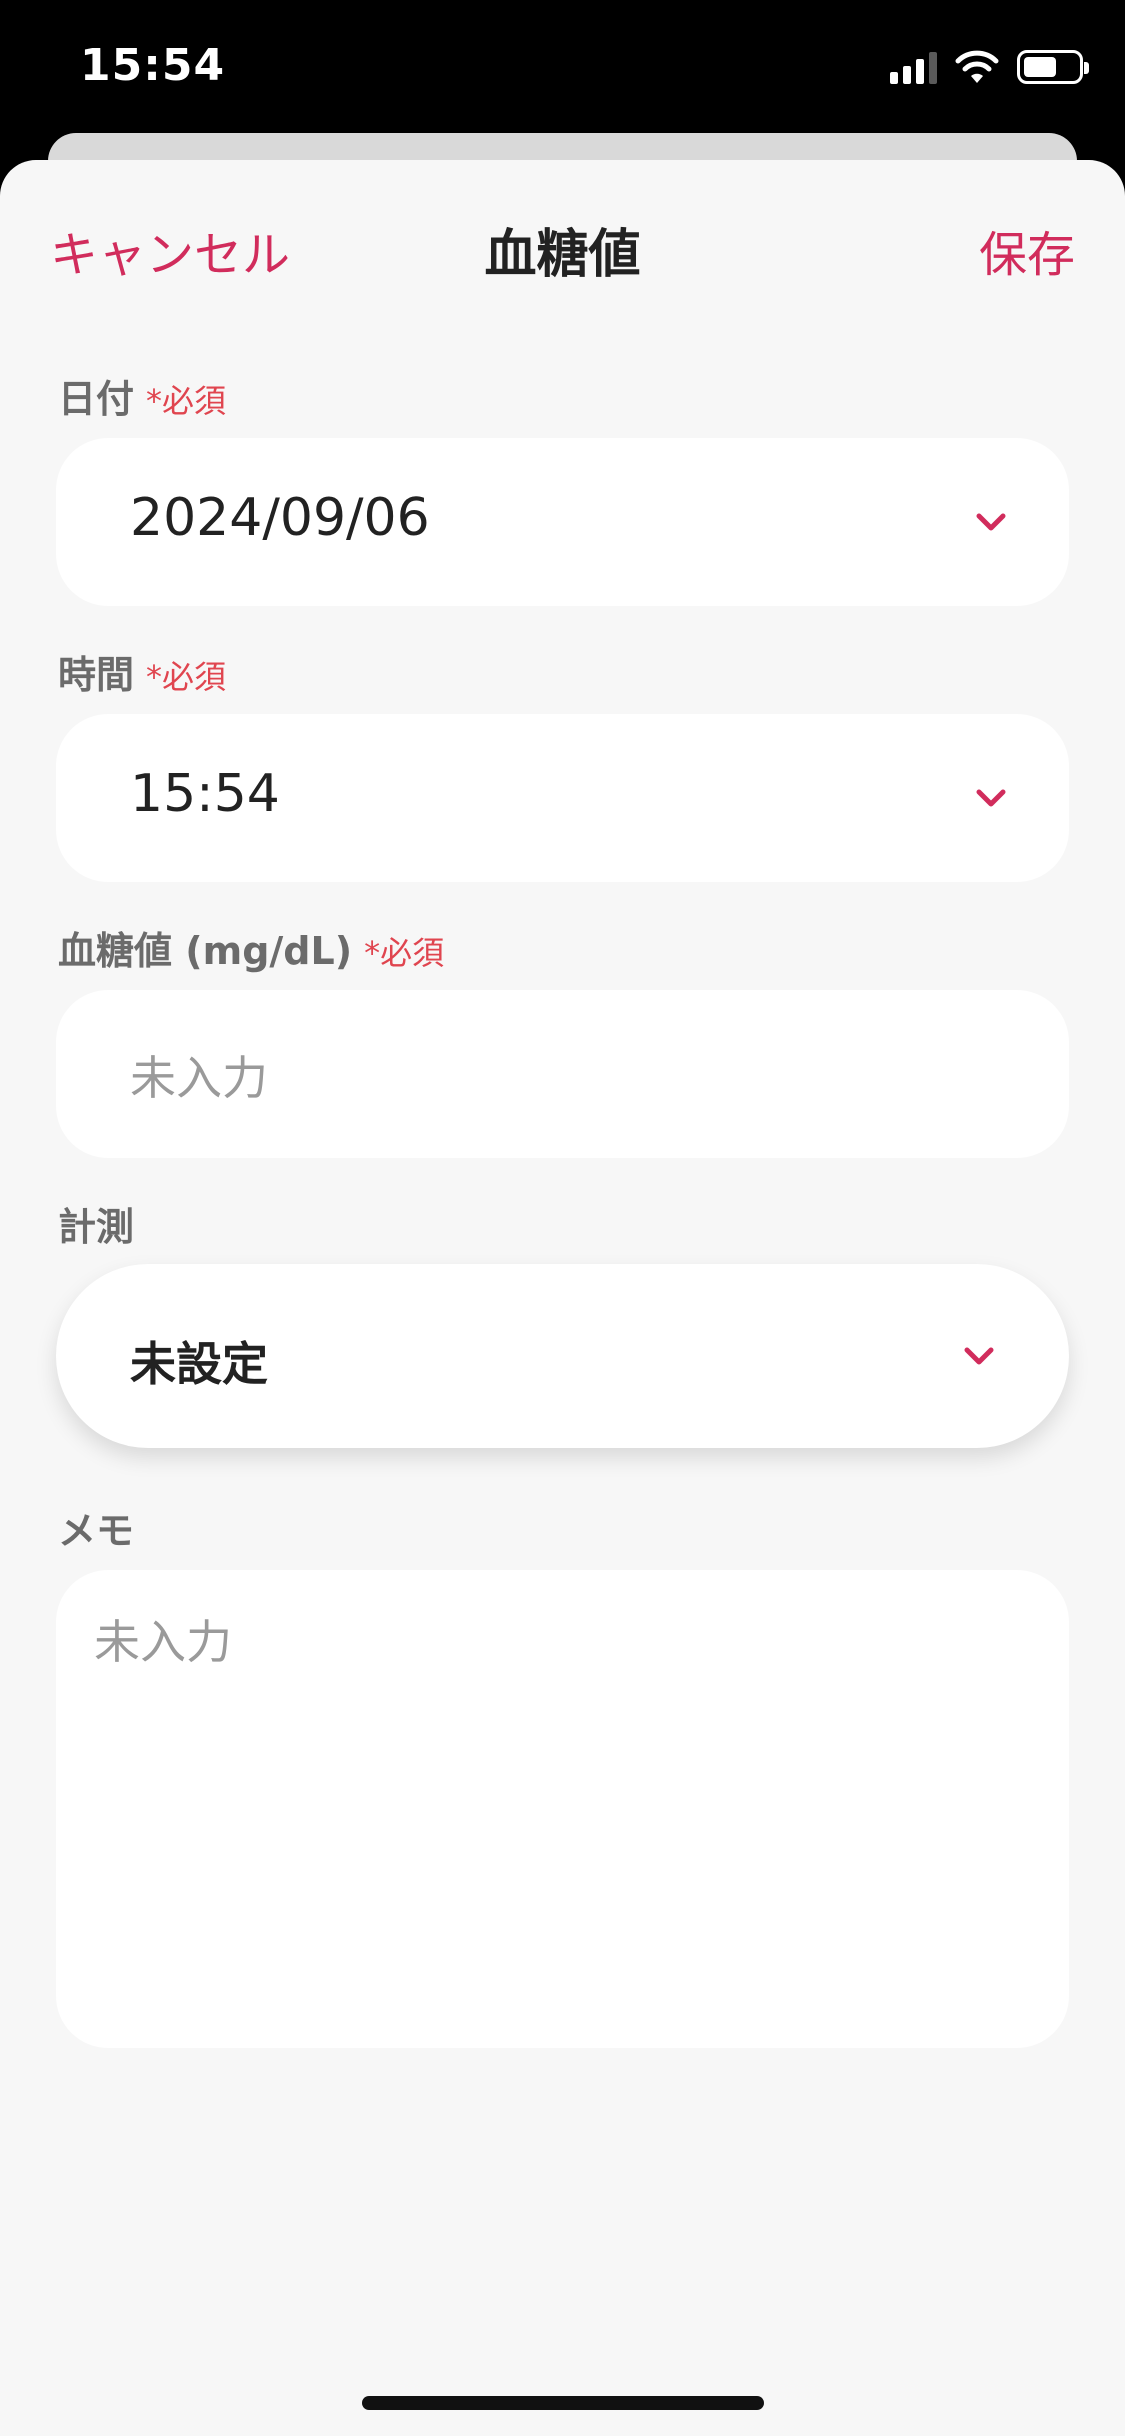 The height and width of the screenshot is (2436, 1125). I want to click on battery-icon, so click(1053, 67).